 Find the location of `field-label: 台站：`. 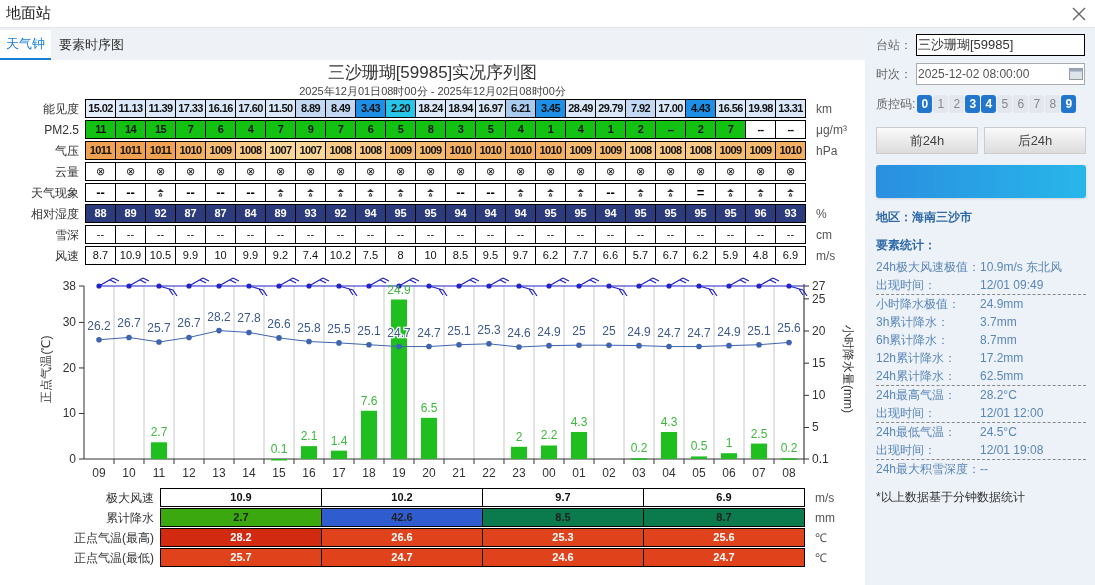

field-label: 台站： is located at coordinates (894, 45).